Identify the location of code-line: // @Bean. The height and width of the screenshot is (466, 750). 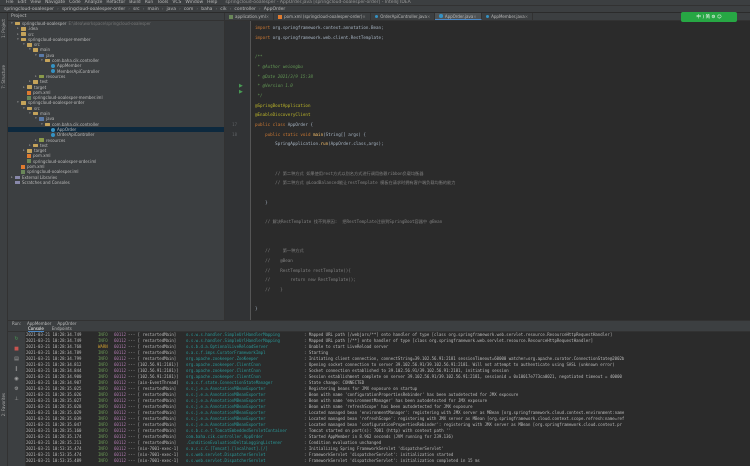
(274, 261).